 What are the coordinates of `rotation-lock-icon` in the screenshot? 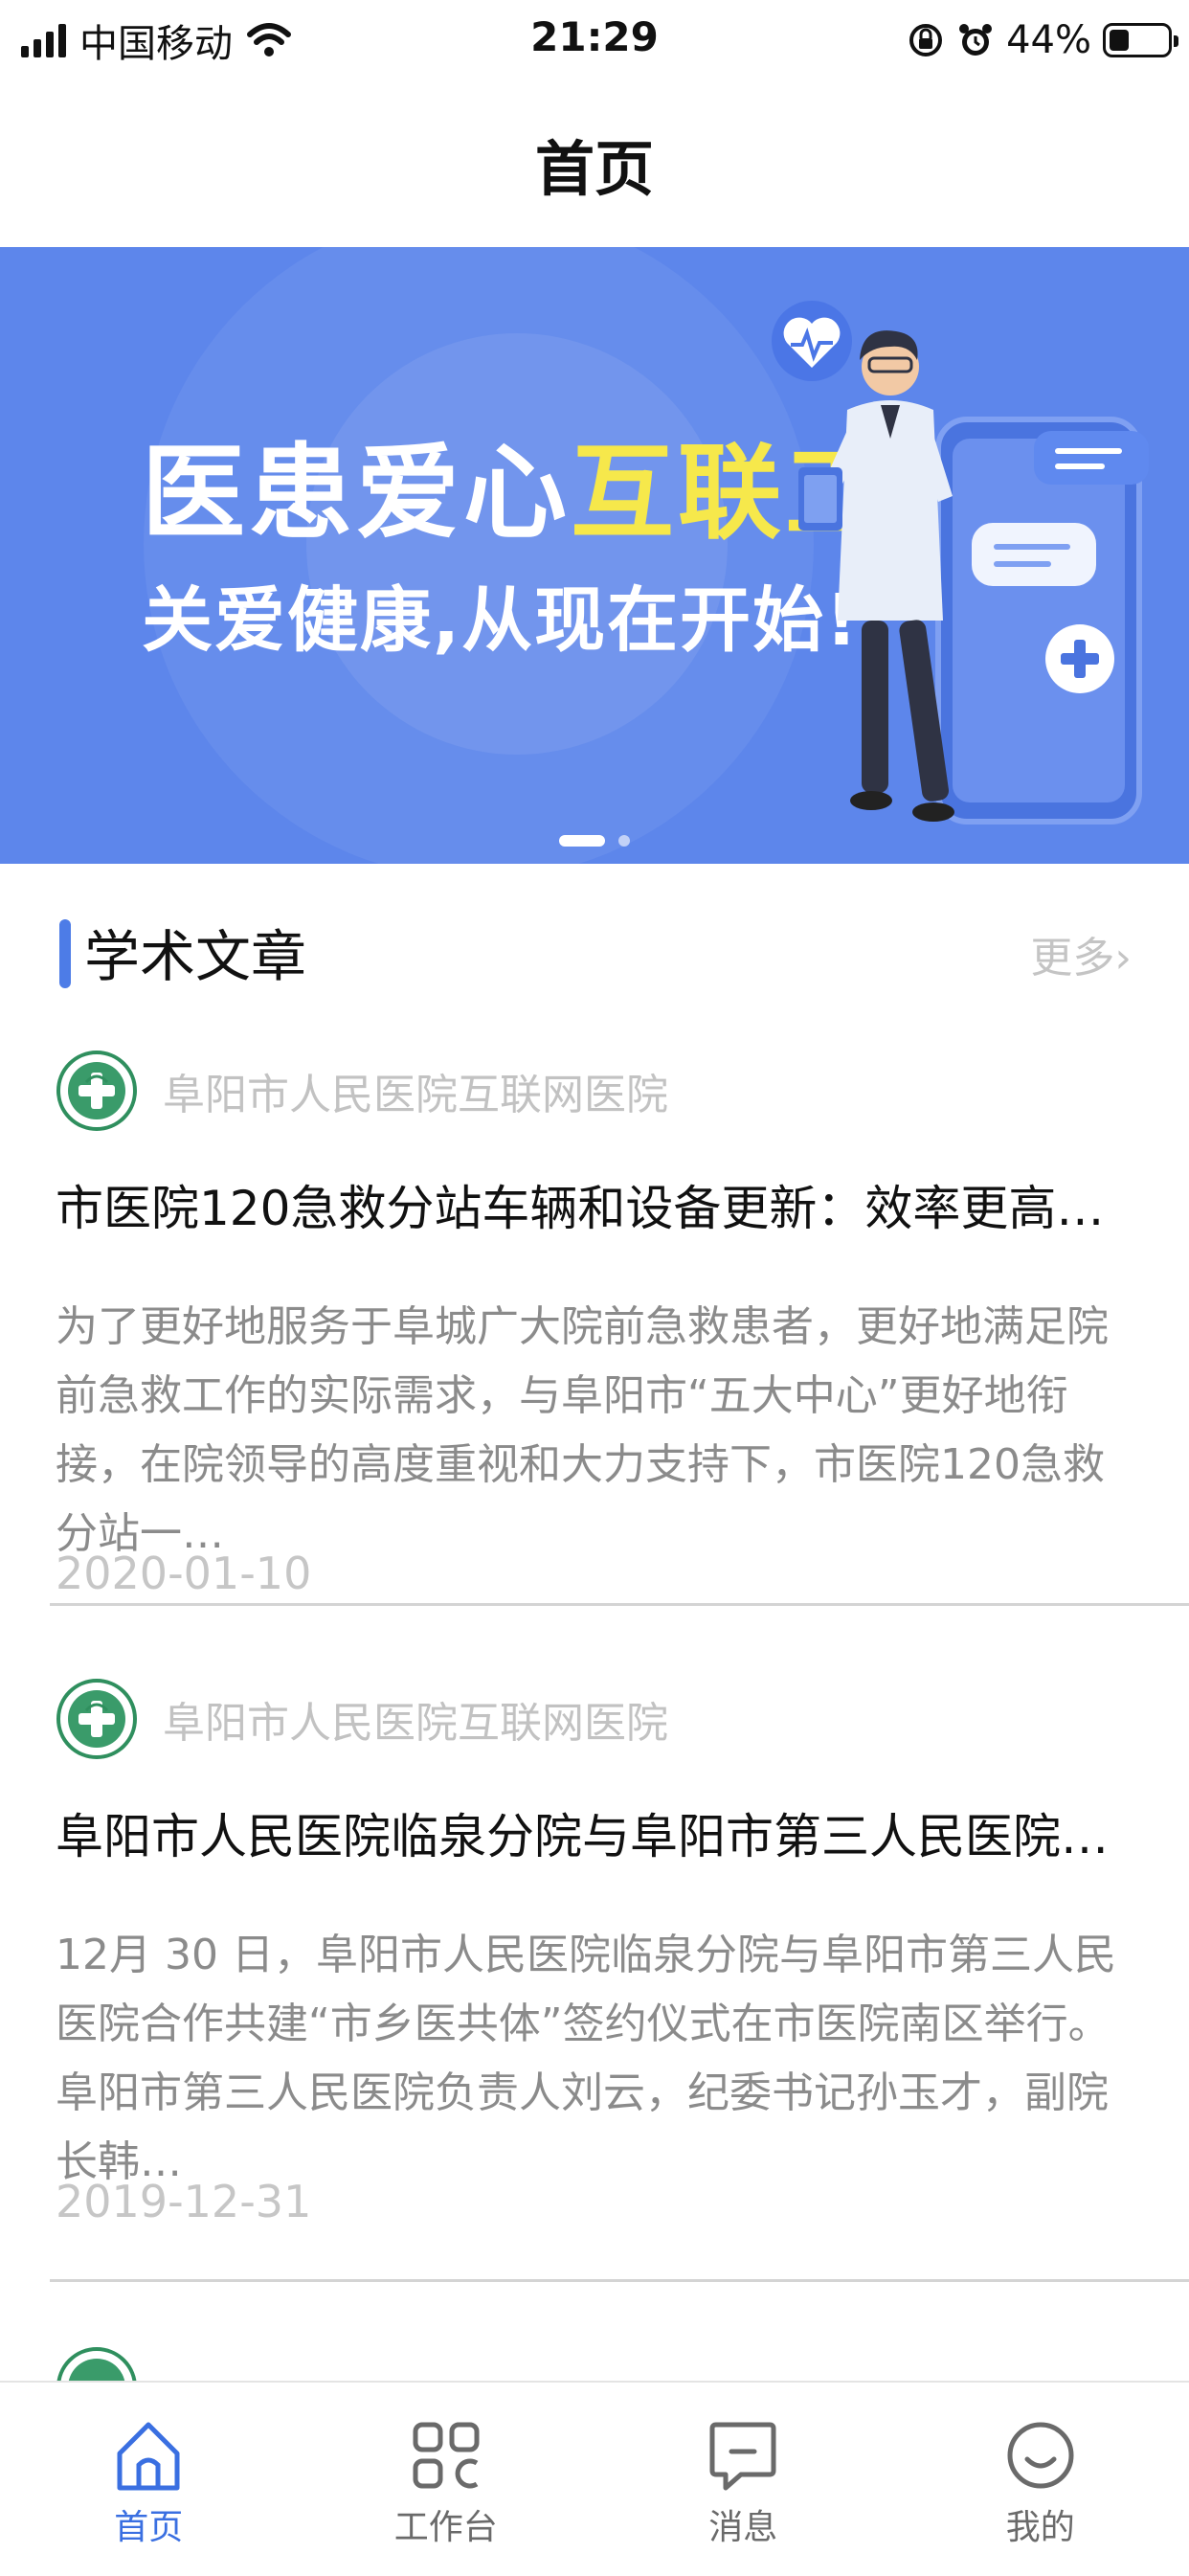 It's located at (926, 40).